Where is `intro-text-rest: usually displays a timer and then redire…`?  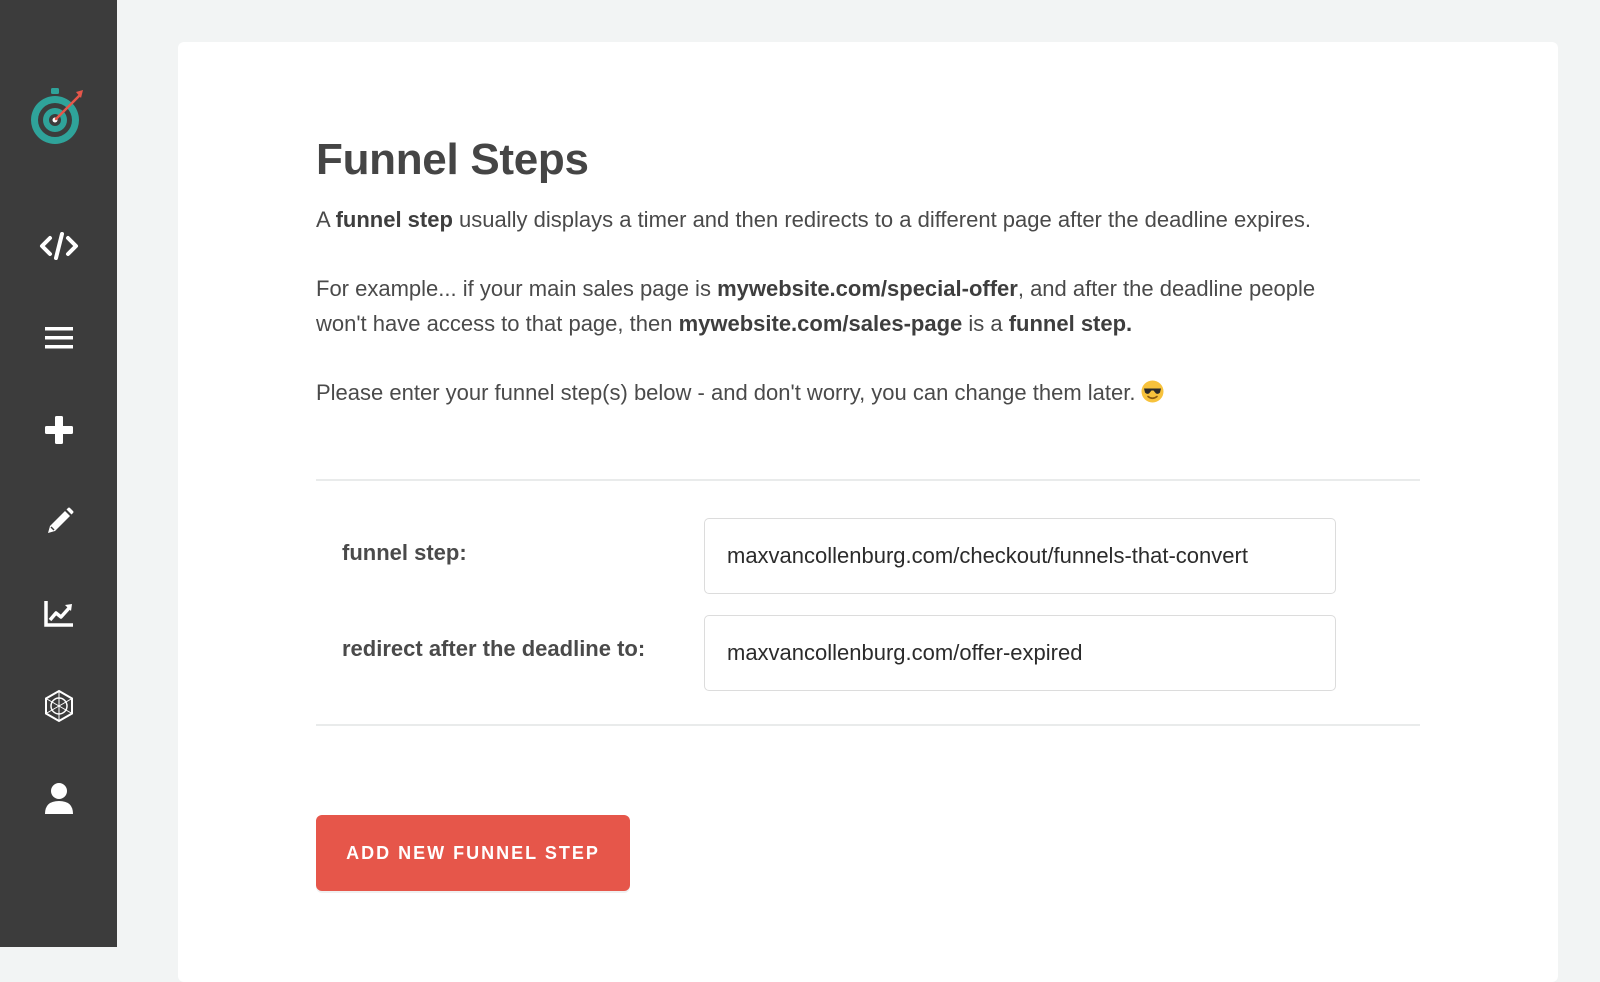
intro-text-rest: usually displays a timer and then redire… is located at coordinates (882, 219).